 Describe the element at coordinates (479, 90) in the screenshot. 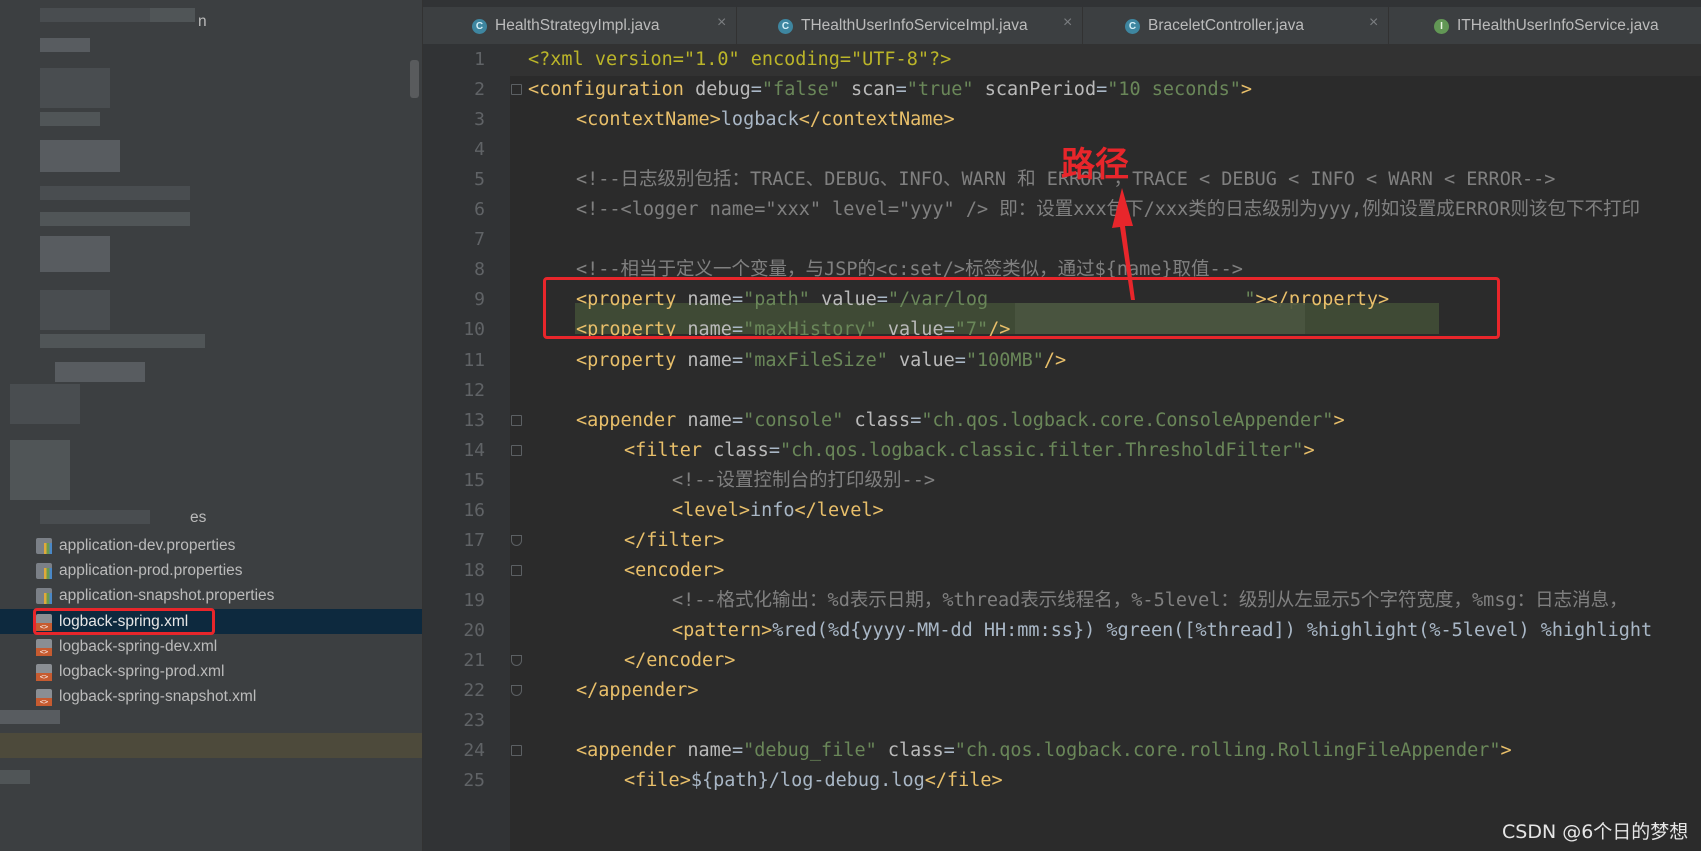

I see `line-number: 2` at that location.